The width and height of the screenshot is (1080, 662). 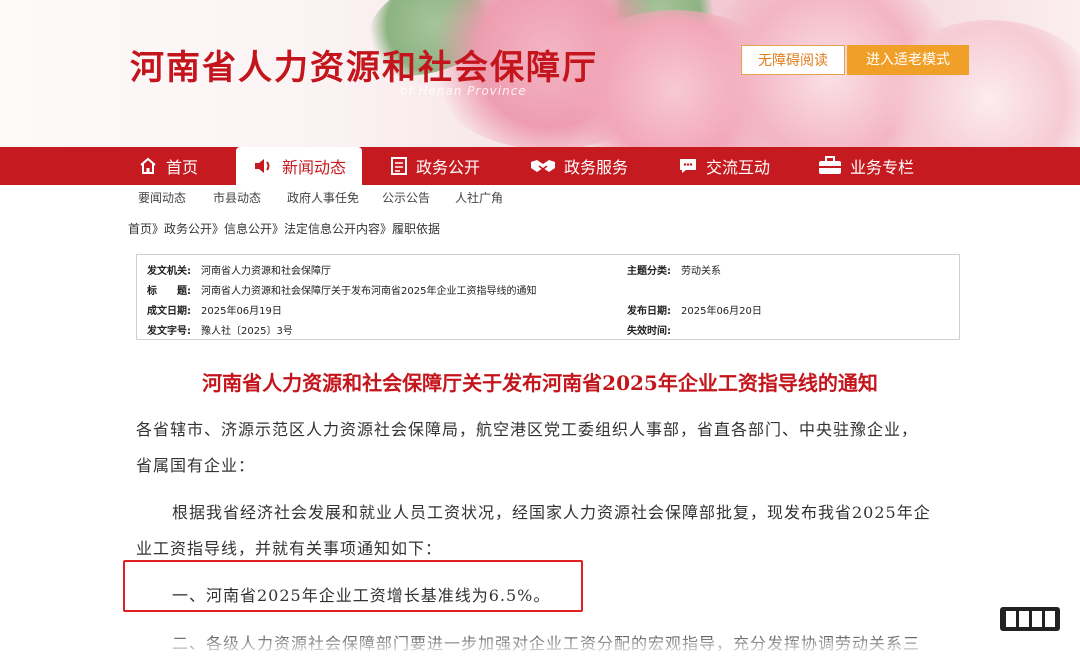 I want to click on site-title: 河南省人力资源和社会保障厅, so click(x=364, y=64).